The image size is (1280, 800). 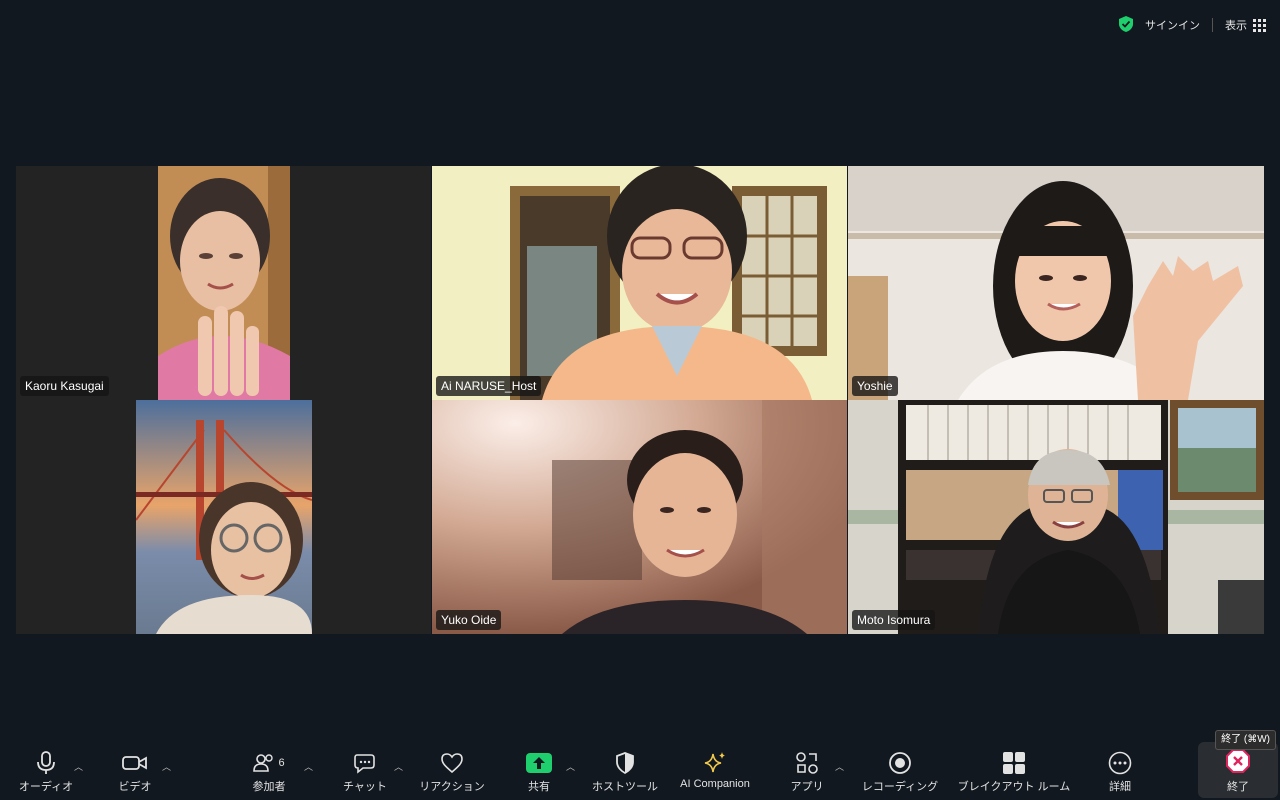 I want to click on view-button: 表示, so click(x=1245, y=25).